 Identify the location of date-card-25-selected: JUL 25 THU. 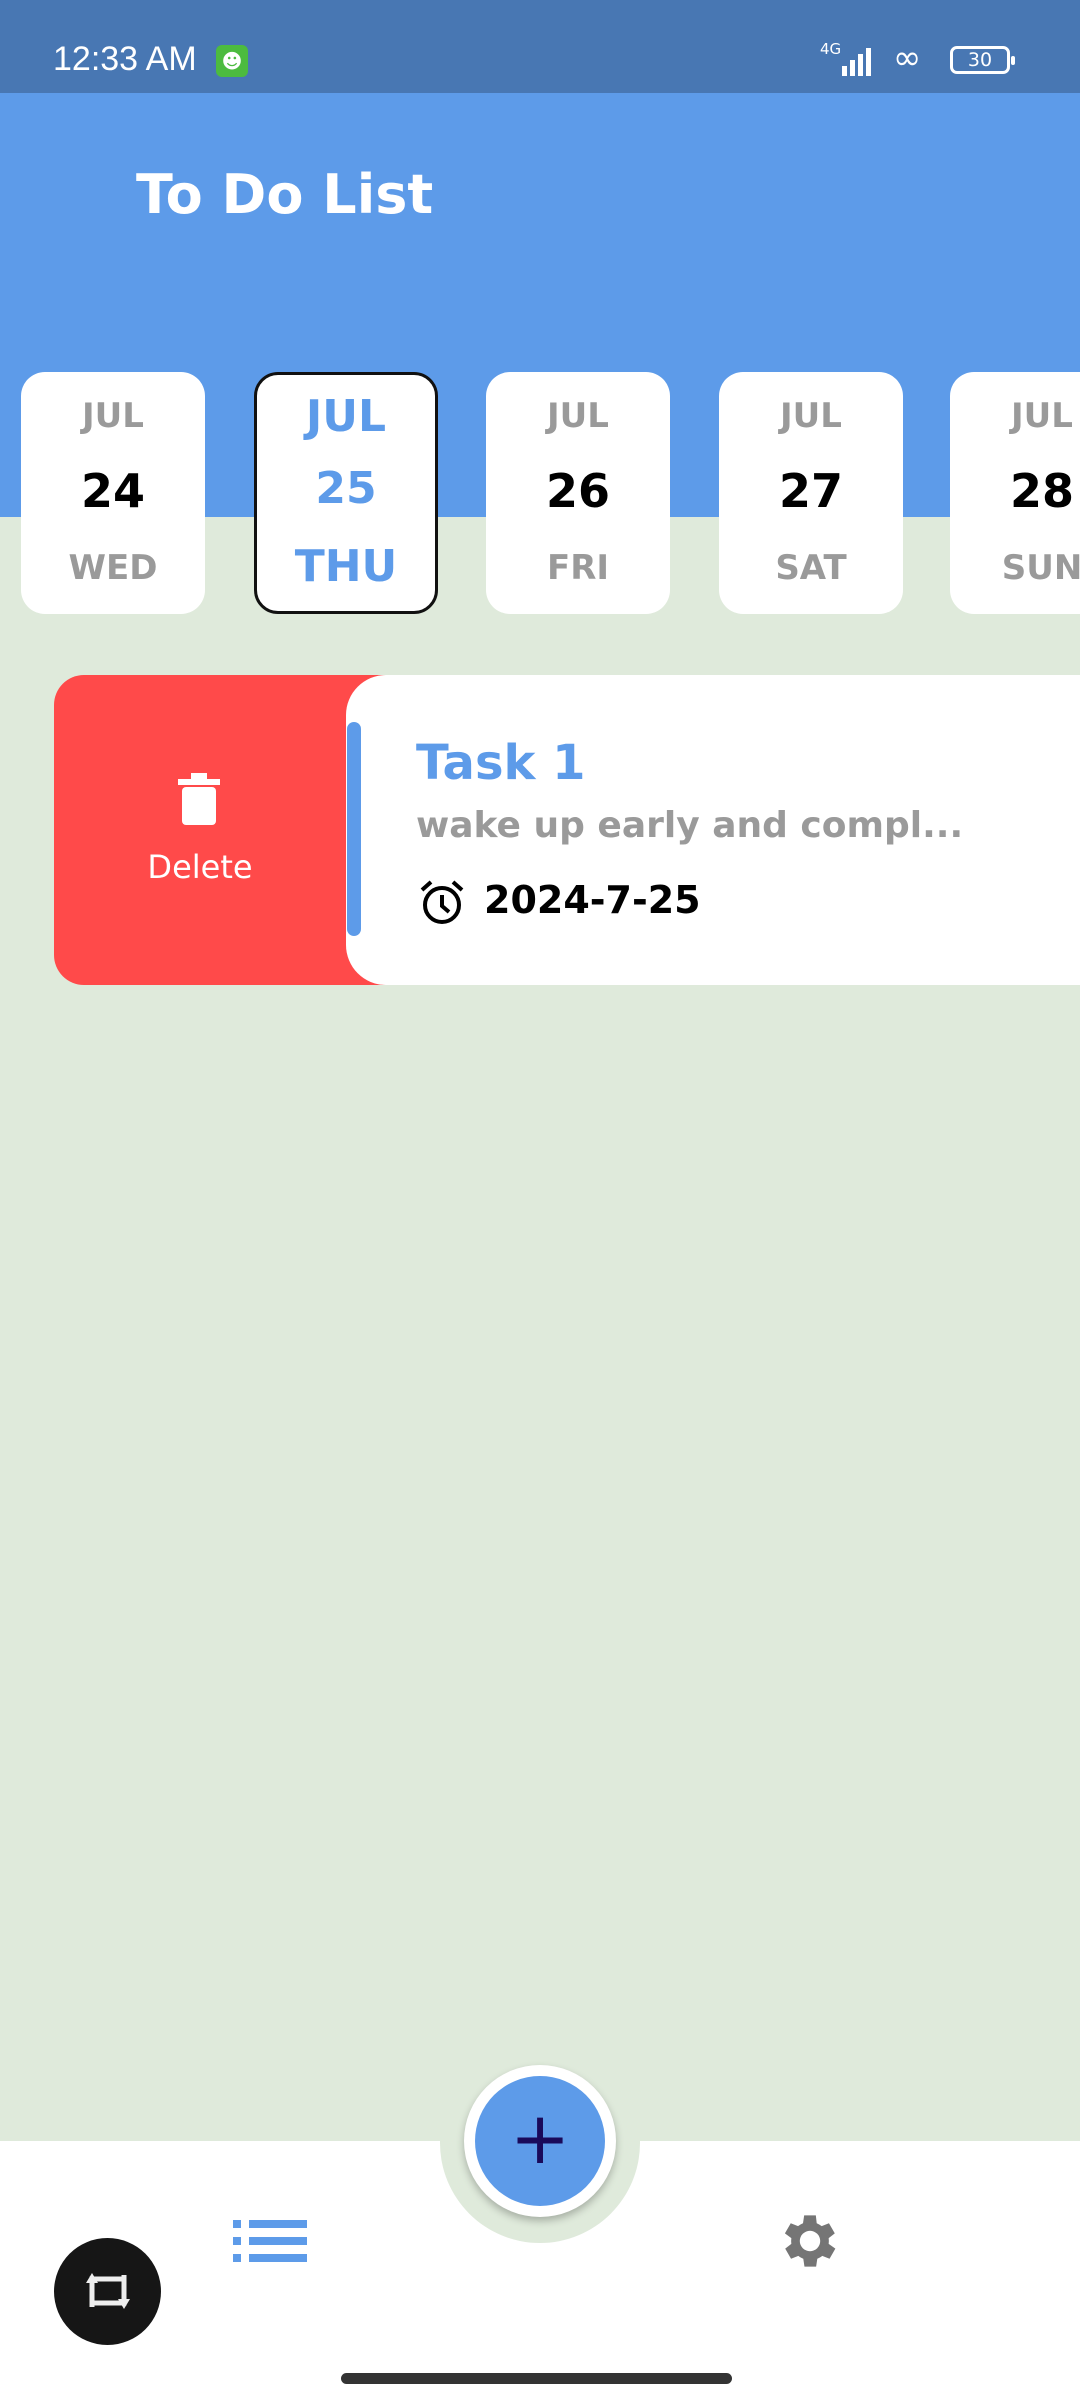
(346, 493).